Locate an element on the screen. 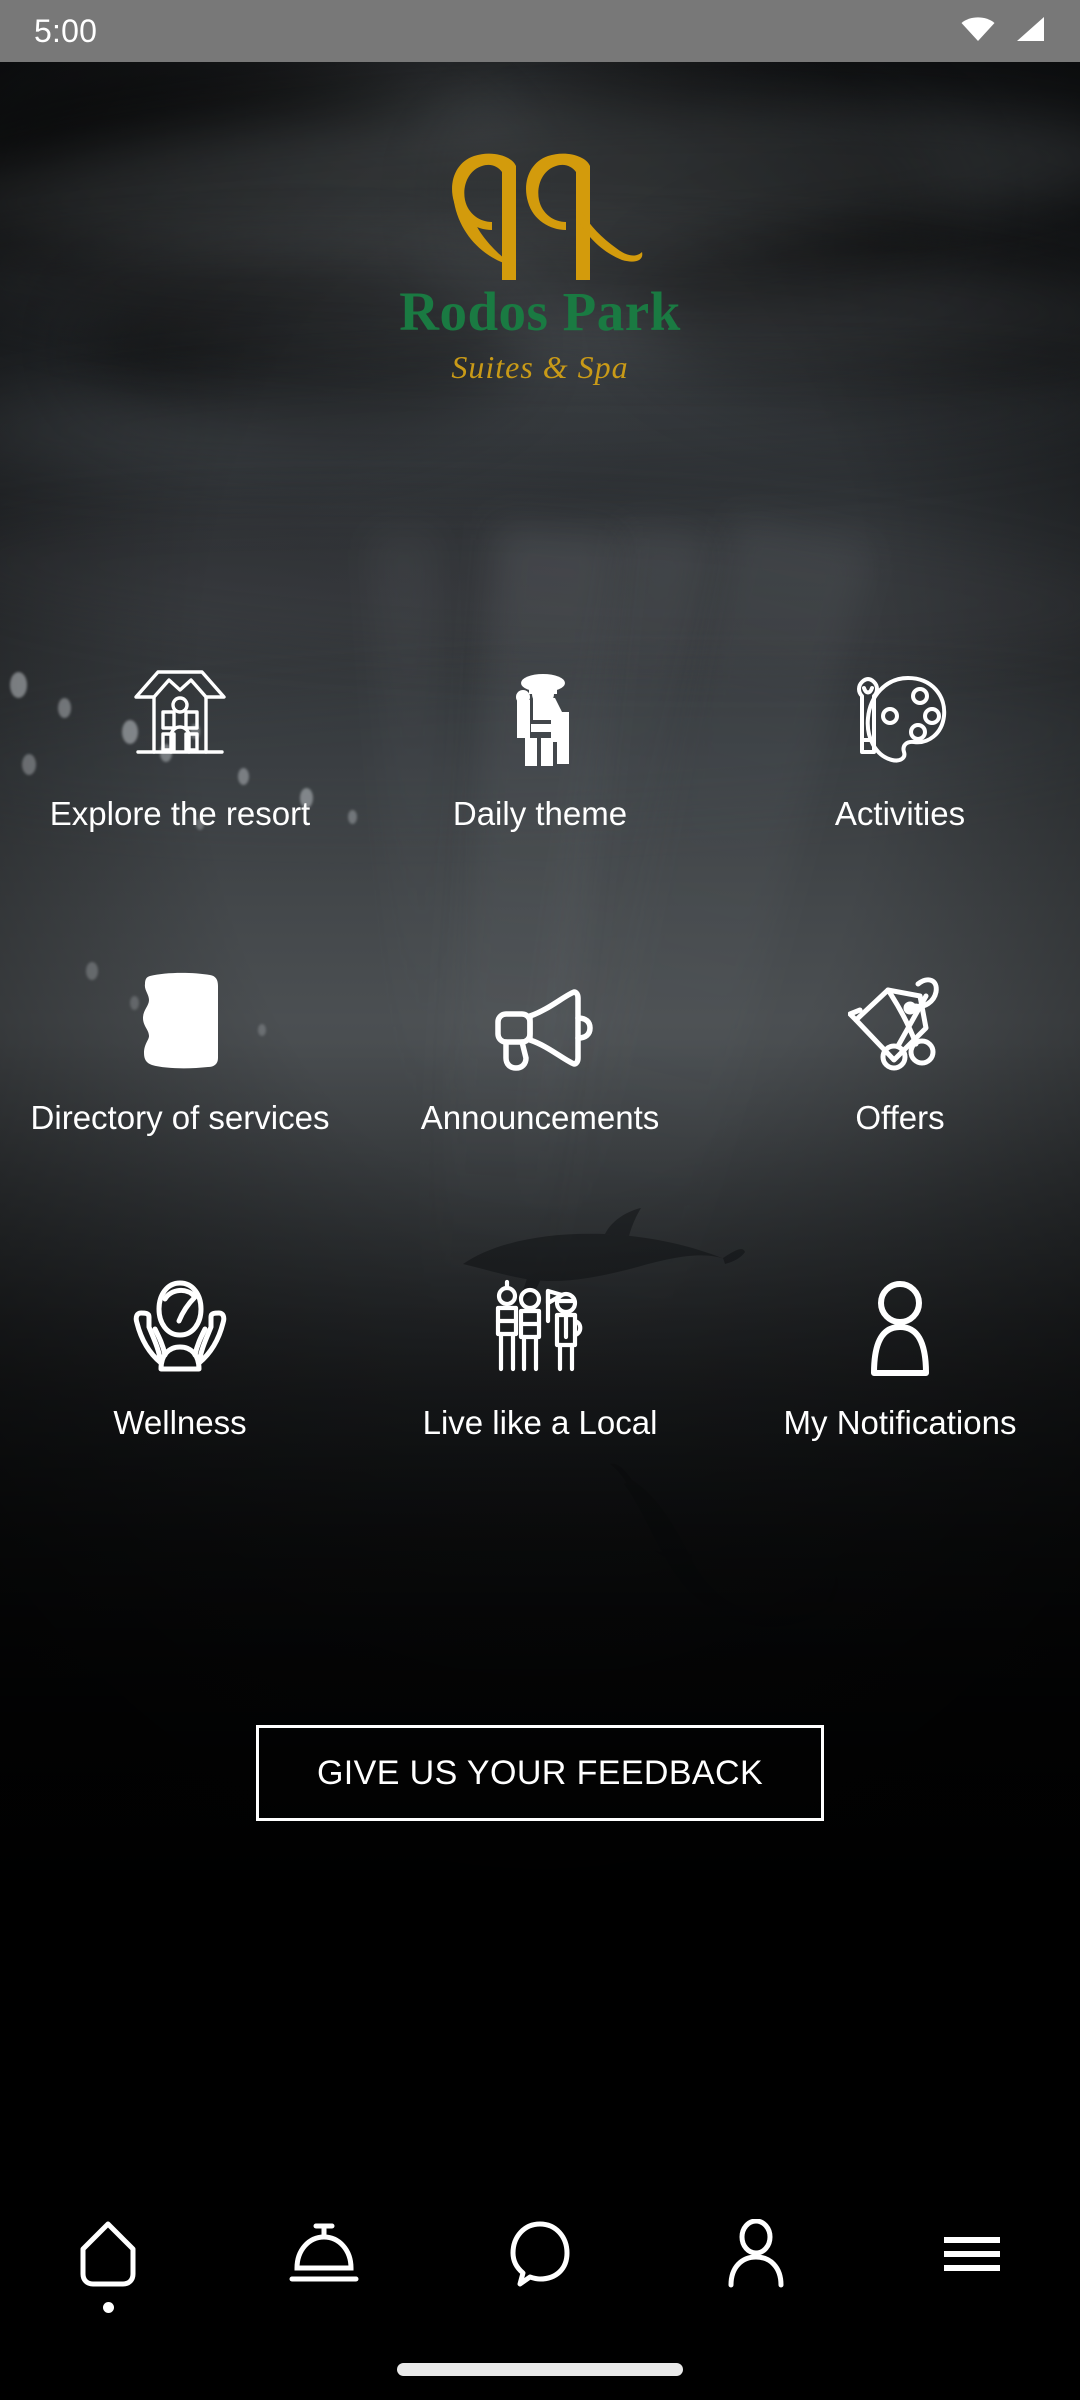 This screenshot has height=2400, width=1080. nav-active-indicator is located at coordinates (108, 2307).